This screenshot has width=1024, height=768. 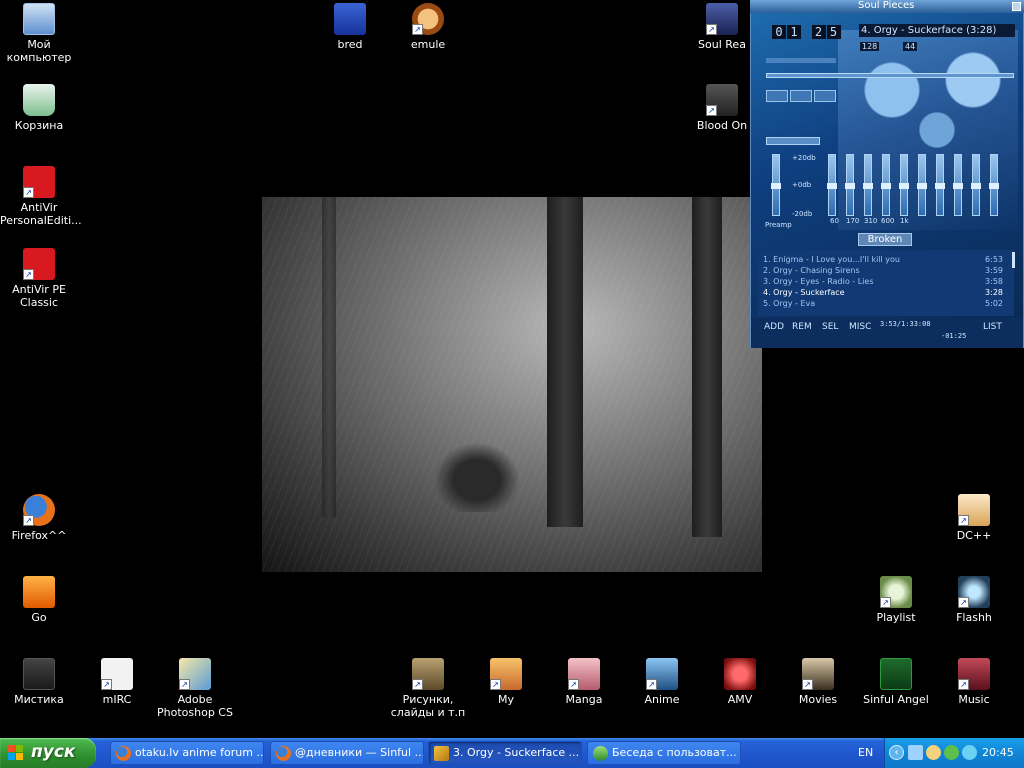 I want to click on desktop-icon-label: Firefox^^, so click(x=39, y=535).